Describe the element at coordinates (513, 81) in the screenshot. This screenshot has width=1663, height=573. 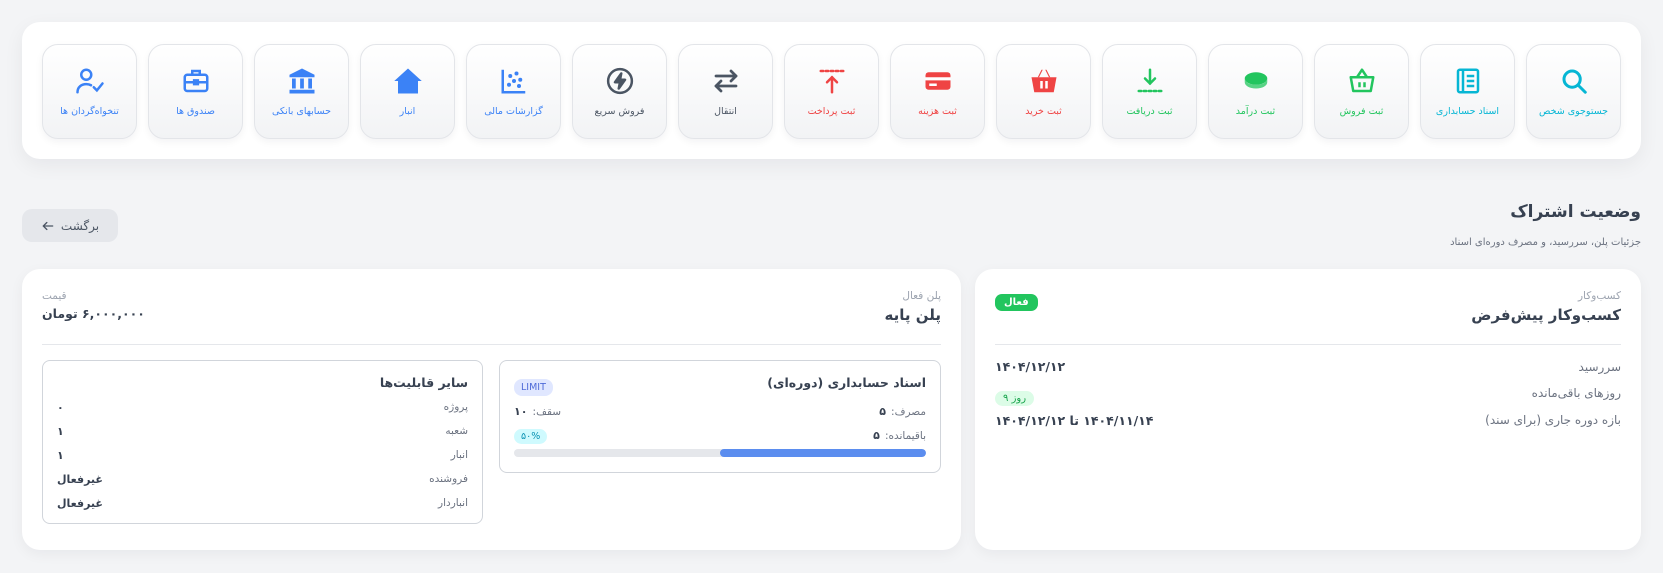
I see `scatter-chart-icon` at that location.